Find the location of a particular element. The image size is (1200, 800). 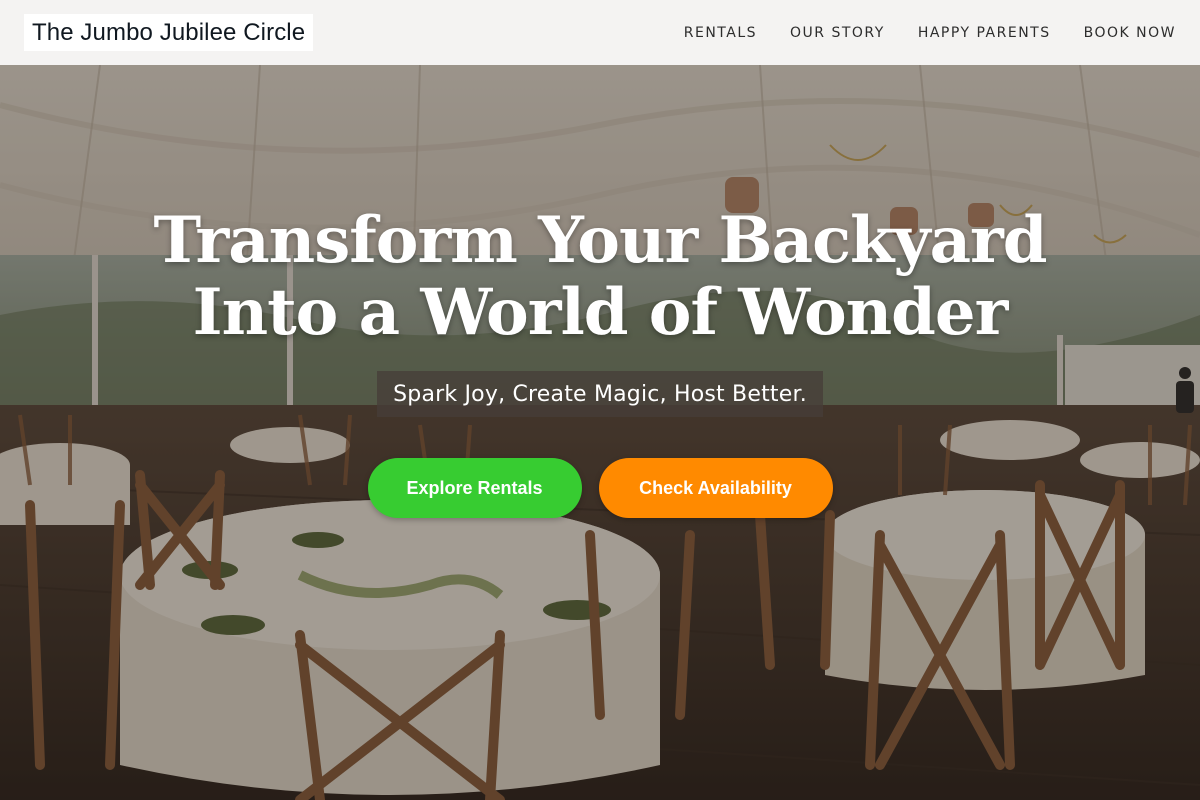

nav-link-our-story: OUR STORY is located at coordinates (837, 33).